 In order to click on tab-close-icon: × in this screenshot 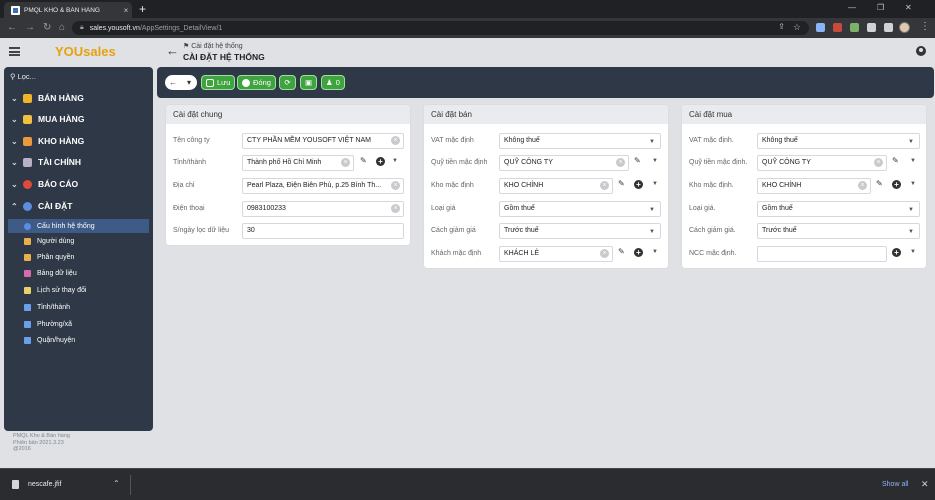, I will do `click(126, 10)`.